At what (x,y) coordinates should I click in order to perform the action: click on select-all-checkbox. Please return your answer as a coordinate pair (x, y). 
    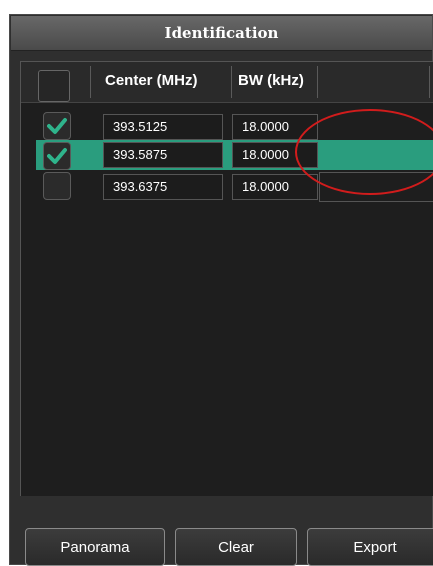
    Looking at the image, I should click on (54, 86).